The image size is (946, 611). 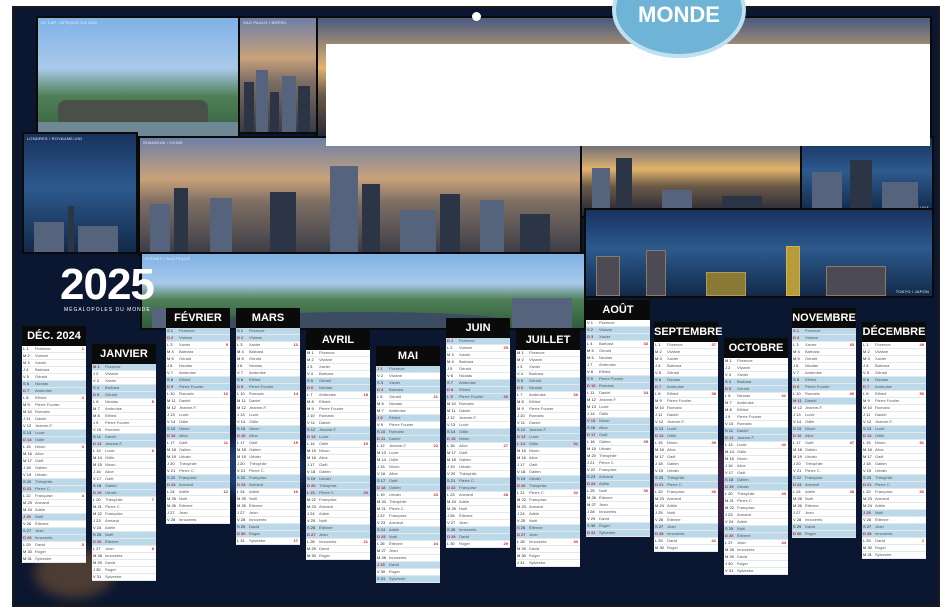 I want to click on day-row: J 22 Françoise, so click(x=408, y=516).